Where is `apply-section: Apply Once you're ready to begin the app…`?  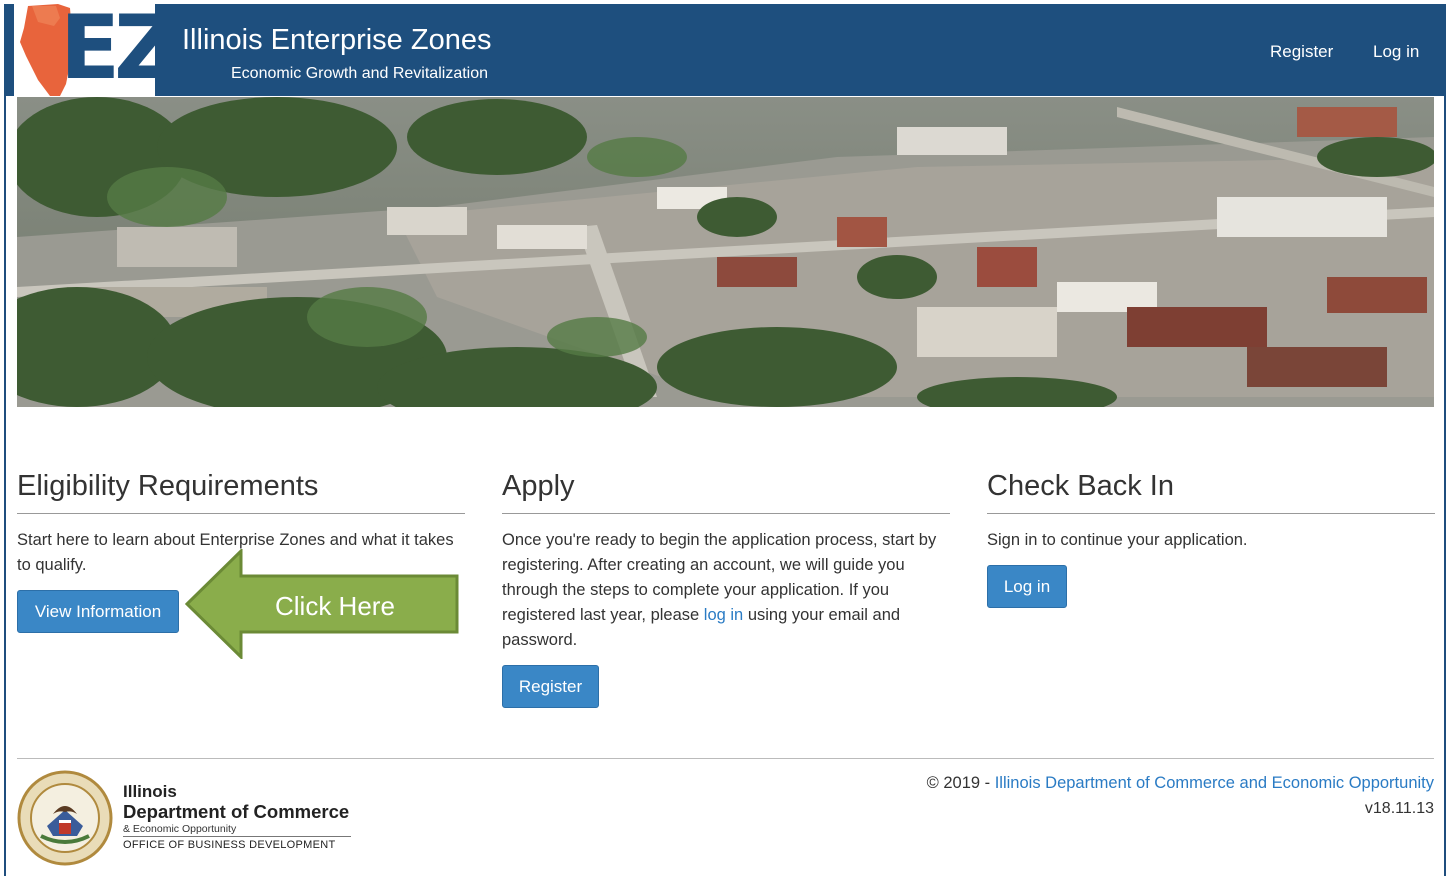
apply-section: Apply Once you're ready to begin the app… is located at coordinates (726, 560).